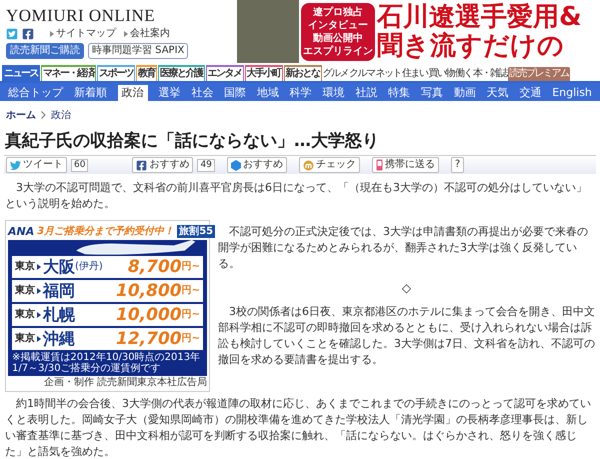  What do you see at coordinates (202, 93) in the screenshot?
I see `section-tab: 社会` at bounding box center [202, 93].